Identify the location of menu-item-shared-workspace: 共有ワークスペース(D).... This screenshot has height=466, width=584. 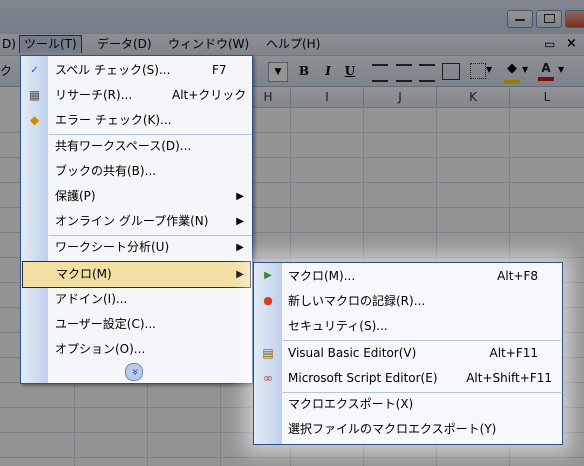
(136, 146).